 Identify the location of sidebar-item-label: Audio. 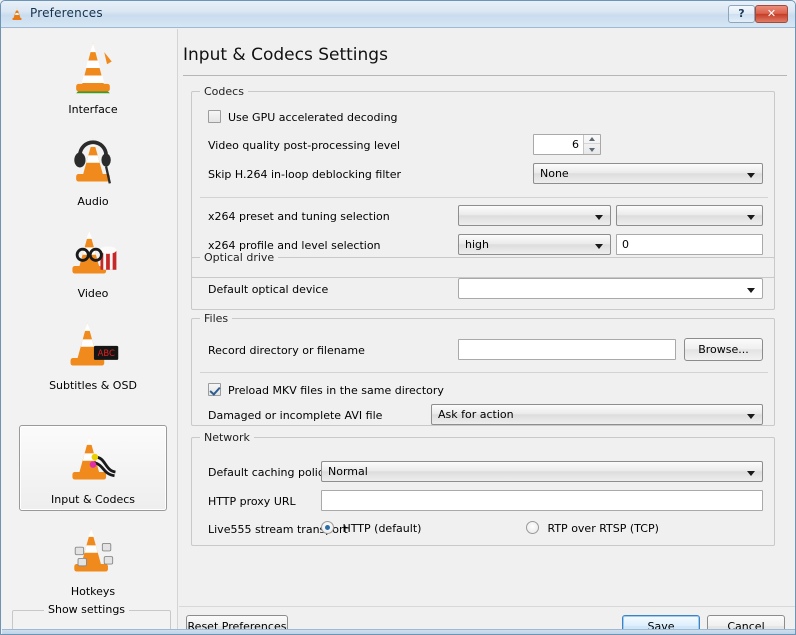
(93, 201).